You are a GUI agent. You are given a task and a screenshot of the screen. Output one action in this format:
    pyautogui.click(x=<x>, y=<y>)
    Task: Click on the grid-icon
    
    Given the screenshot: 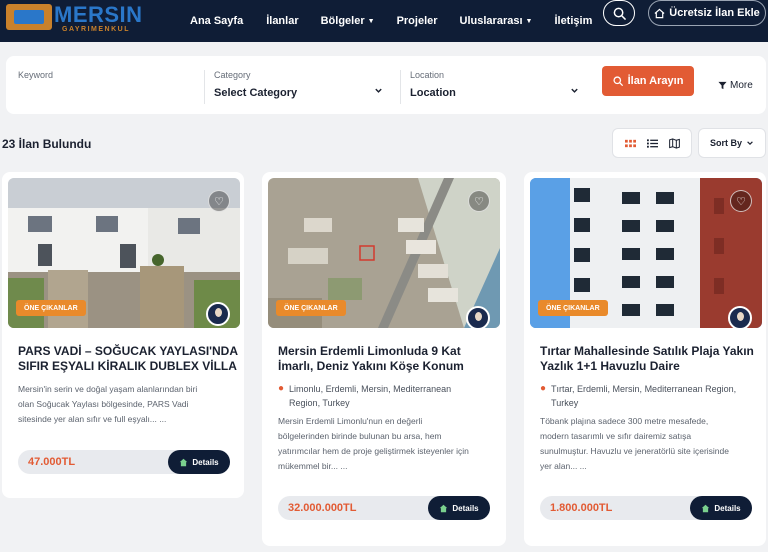 What is the action you would take?
    pyautogui.click(x=630, y=143)
    